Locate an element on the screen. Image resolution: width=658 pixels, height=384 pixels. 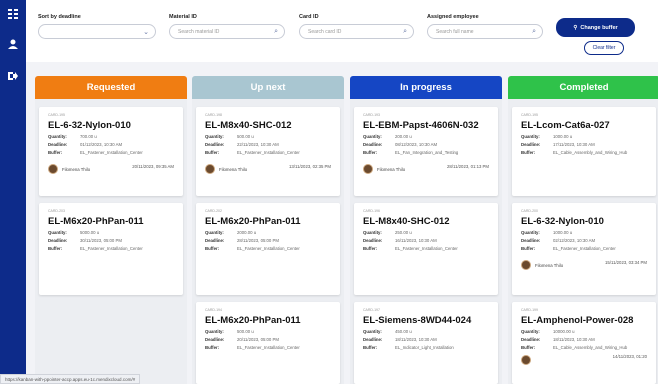
quantity-value: 1000.00 u is located at coordinates (563, 232).